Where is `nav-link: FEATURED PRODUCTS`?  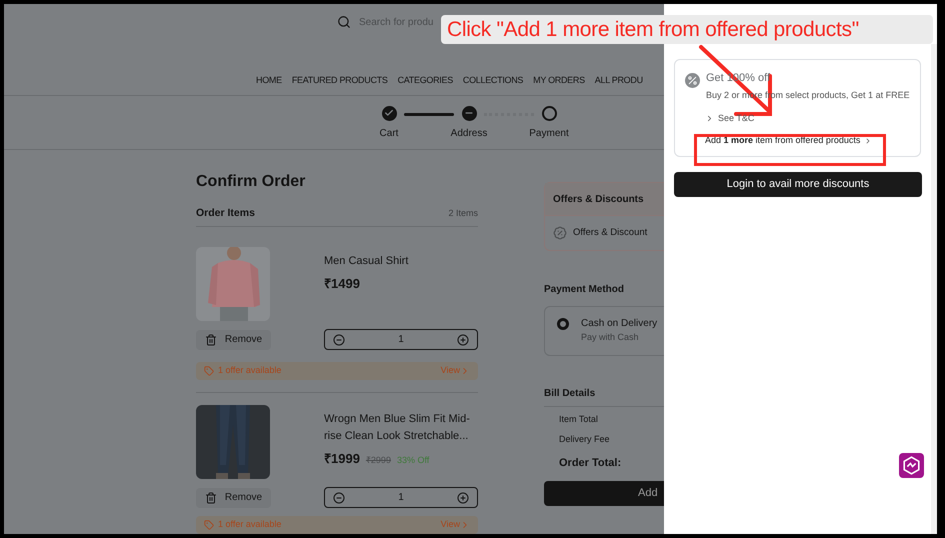
nav-link: FEATURED PRODUCTS is located at coordinates (340, 84).